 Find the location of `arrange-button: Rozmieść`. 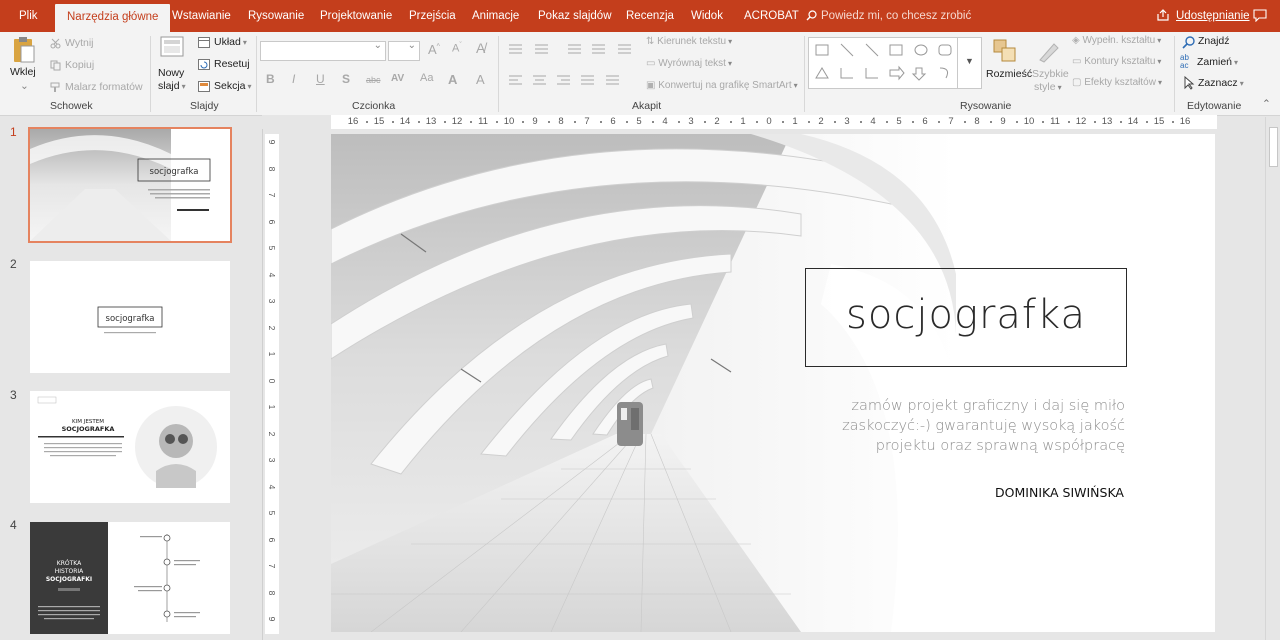

arrange-button: Rozmieść is located at coordinates (1009, 74).